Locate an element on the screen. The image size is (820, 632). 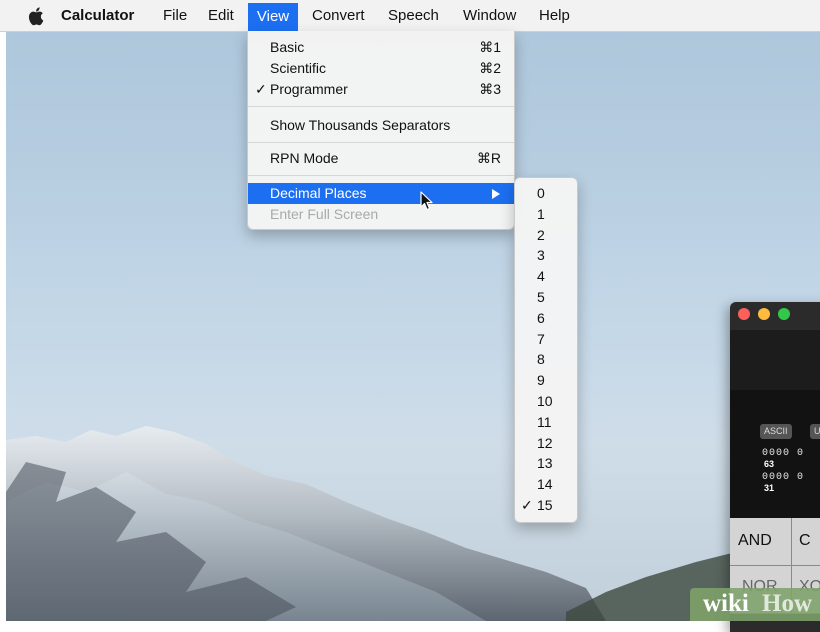
menu-item-label: Show Thousands Separators is located at coordinates (360, 125).